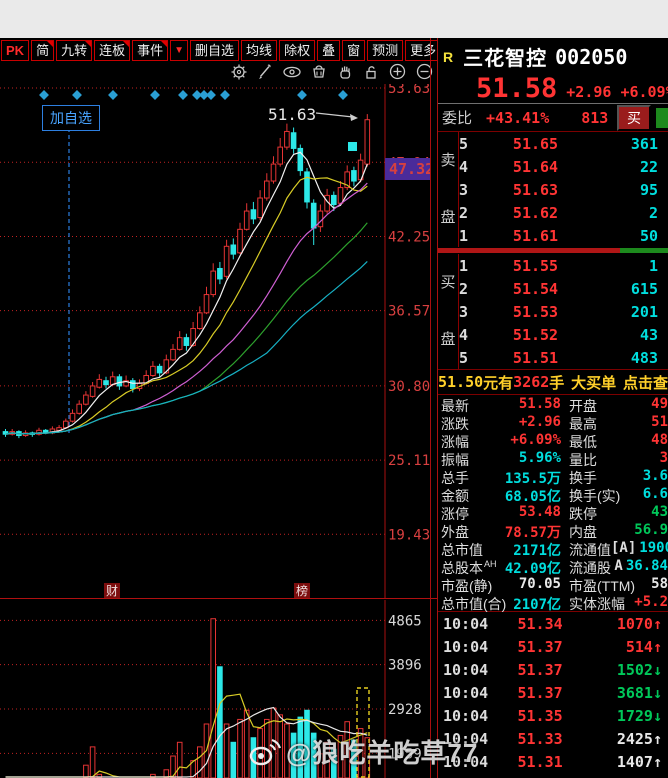  I want to click on stat-row: 涨停 53.48 跌停 43, so click(553, 514).